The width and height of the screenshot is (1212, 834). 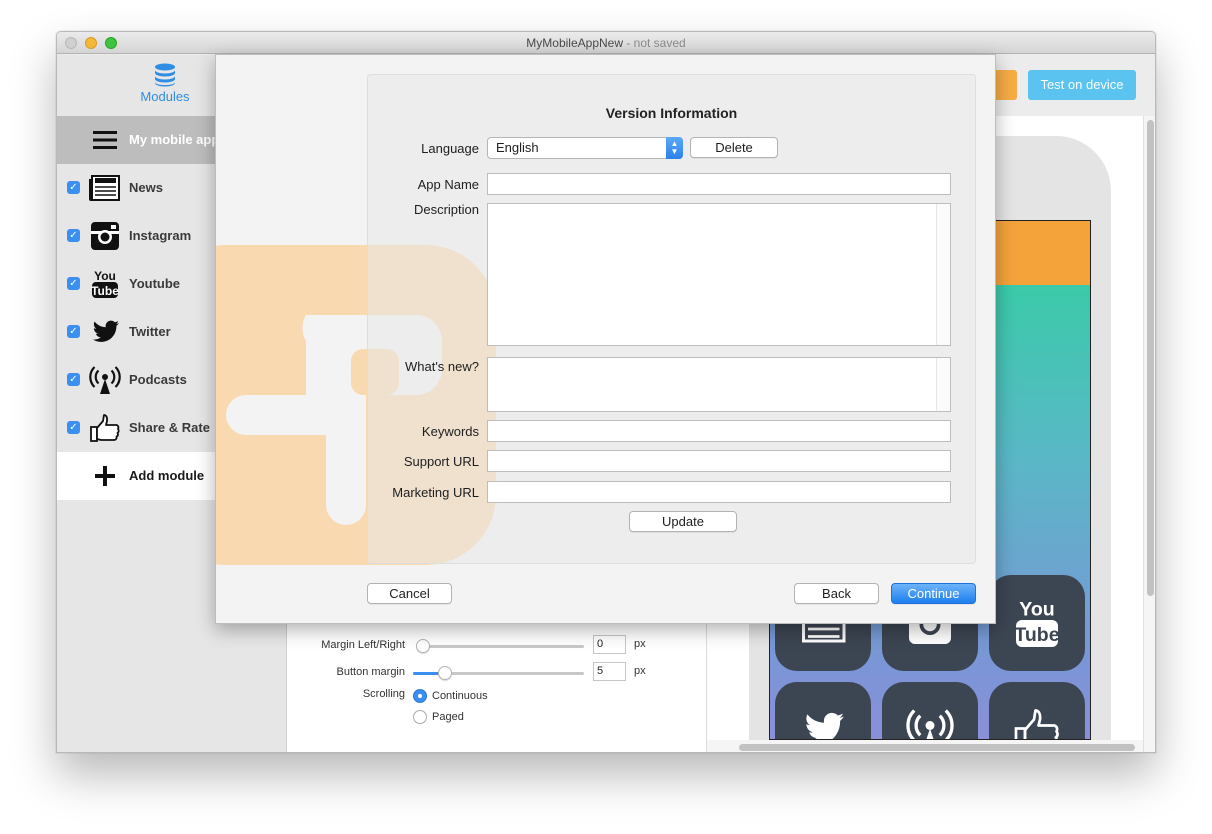 What do you see at coordinates (73, 331) in the screenshot?
I see `twitter-checkbox: ✓` at bounding box center [73, 331].